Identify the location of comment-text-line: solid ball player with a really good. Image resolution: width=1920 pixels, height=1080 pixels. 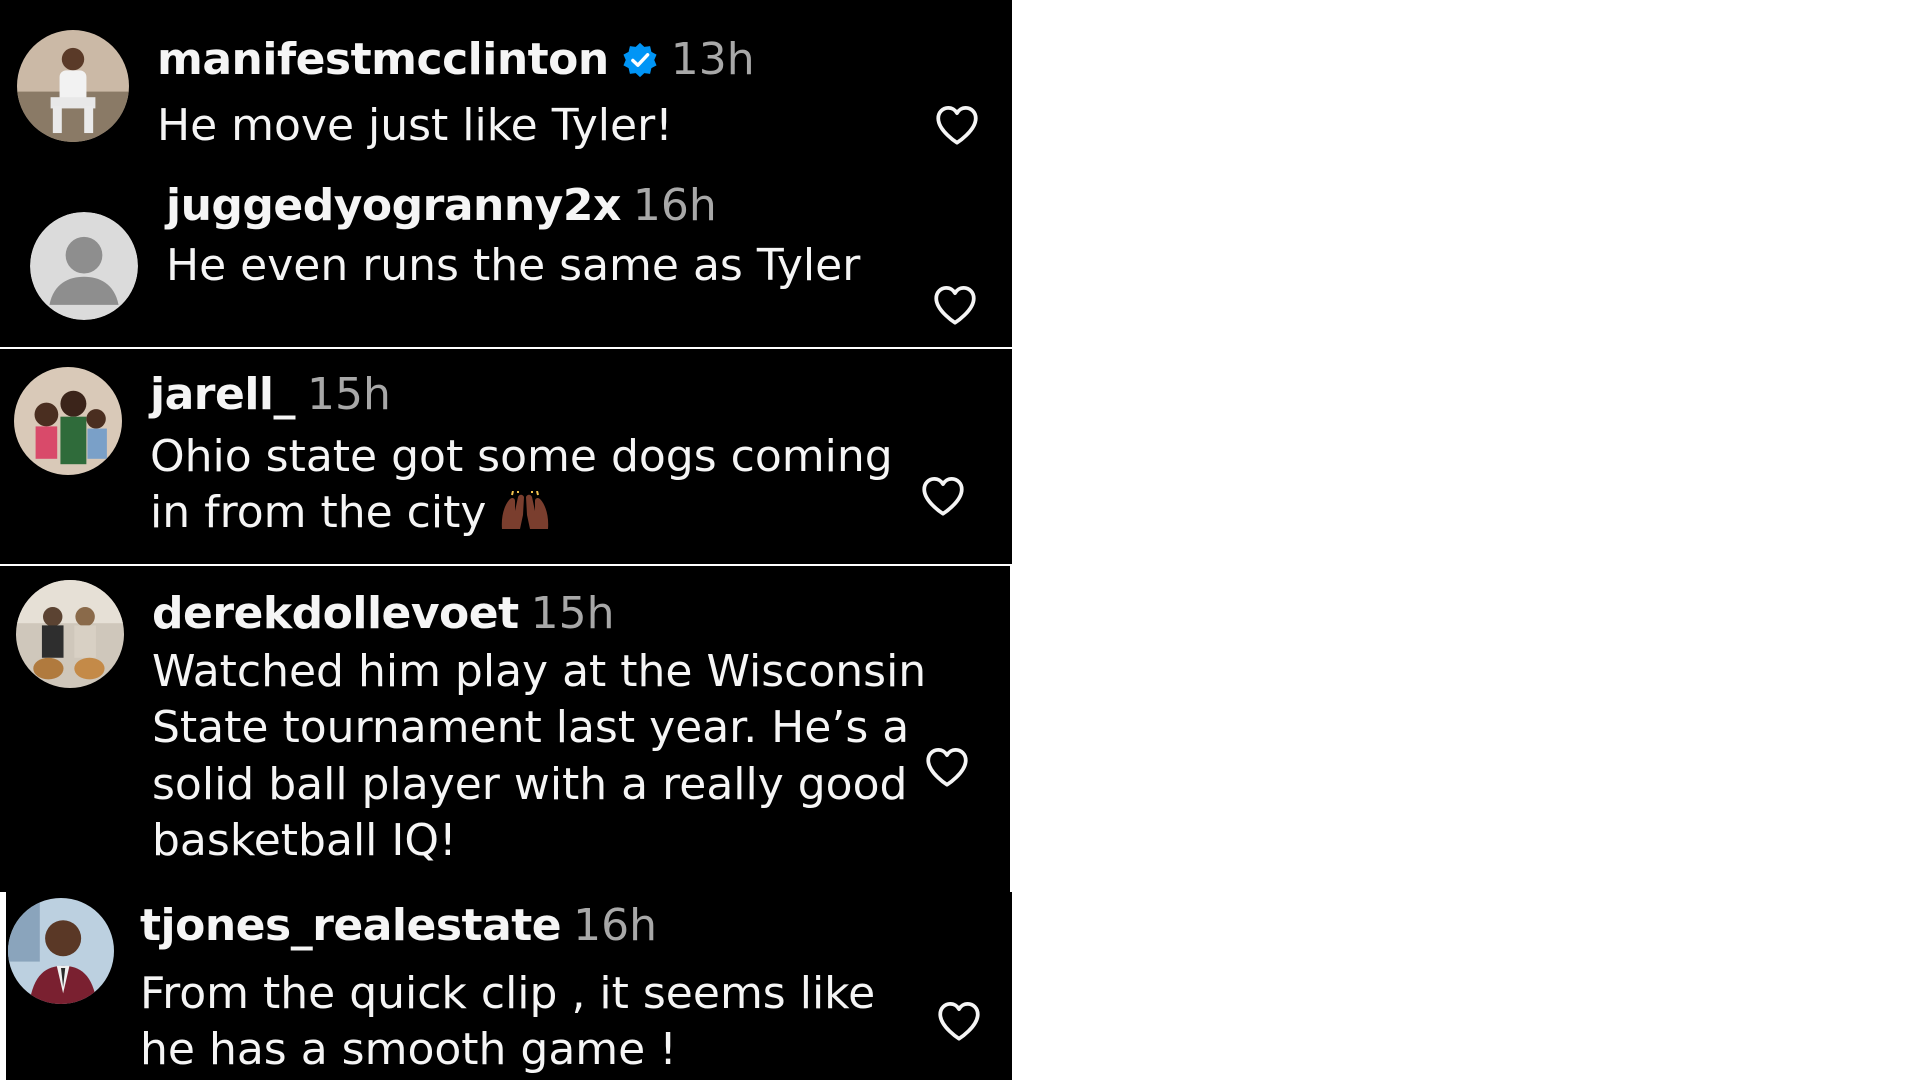
(530, 784).